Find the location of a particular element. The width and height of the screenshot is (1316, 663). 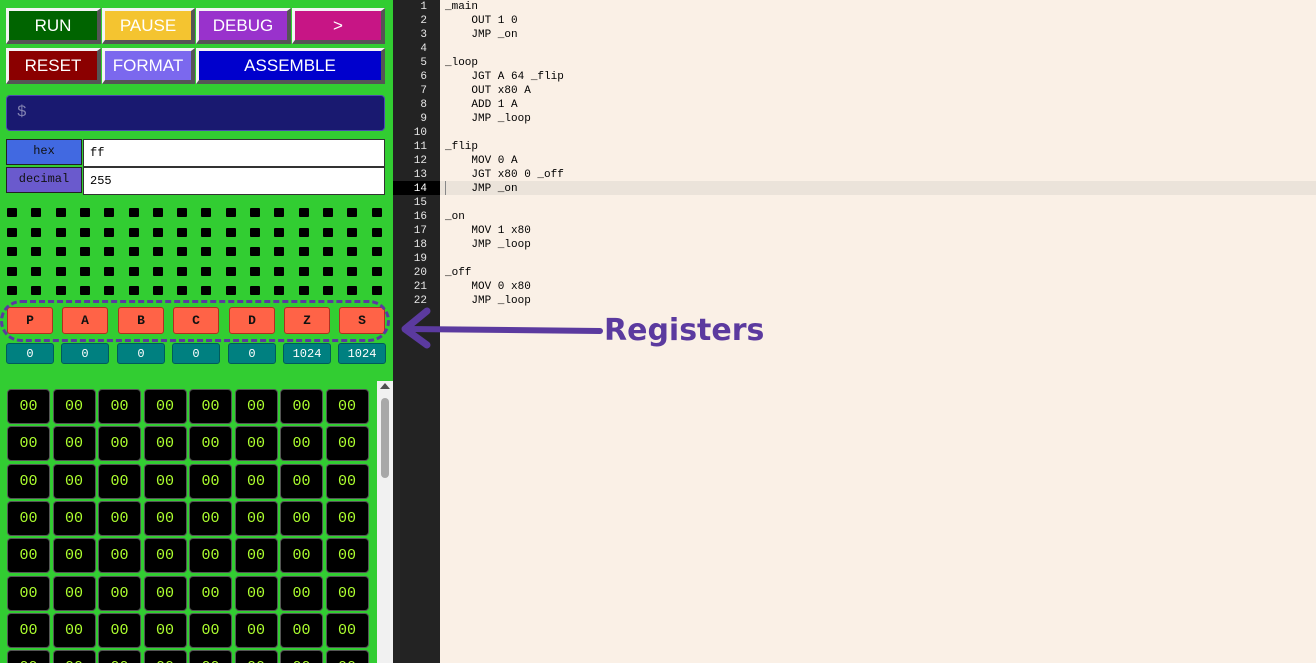

step-button: > is located at coordinates (338, 26).